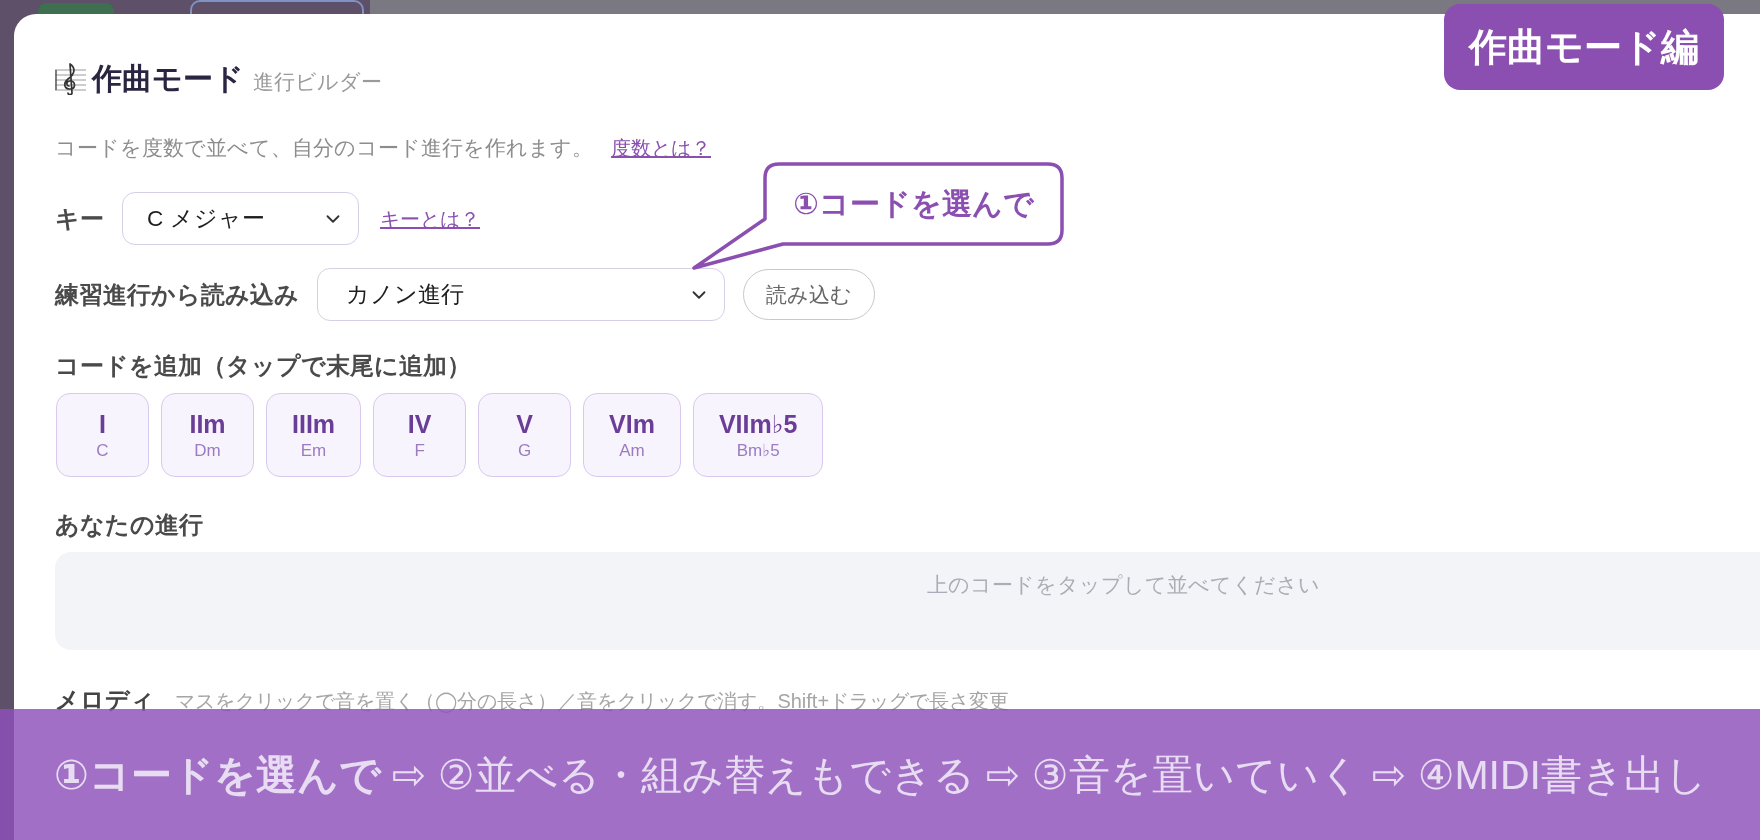  Describe the element at coordinates (105, 700) in the screenshot. I see `melody-title: メロディ` at that location.